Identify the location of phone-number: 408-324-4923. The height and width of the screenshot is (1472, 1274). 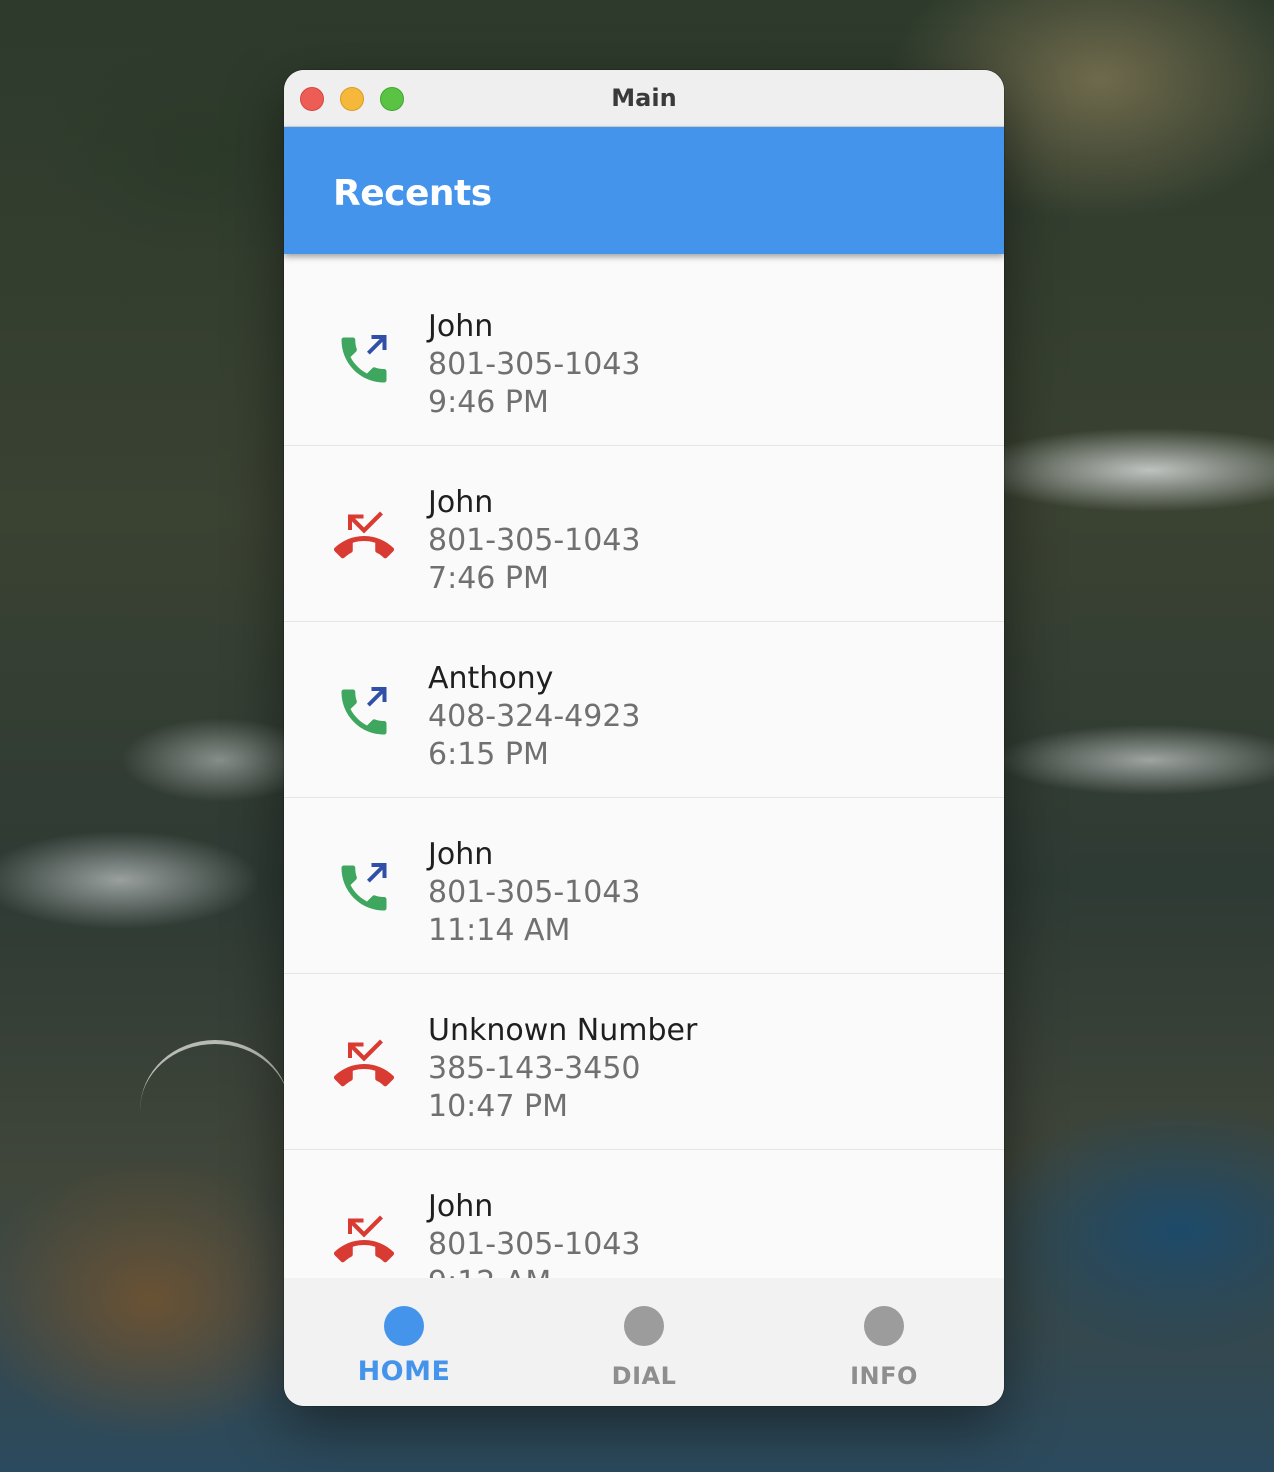
(534, 716).